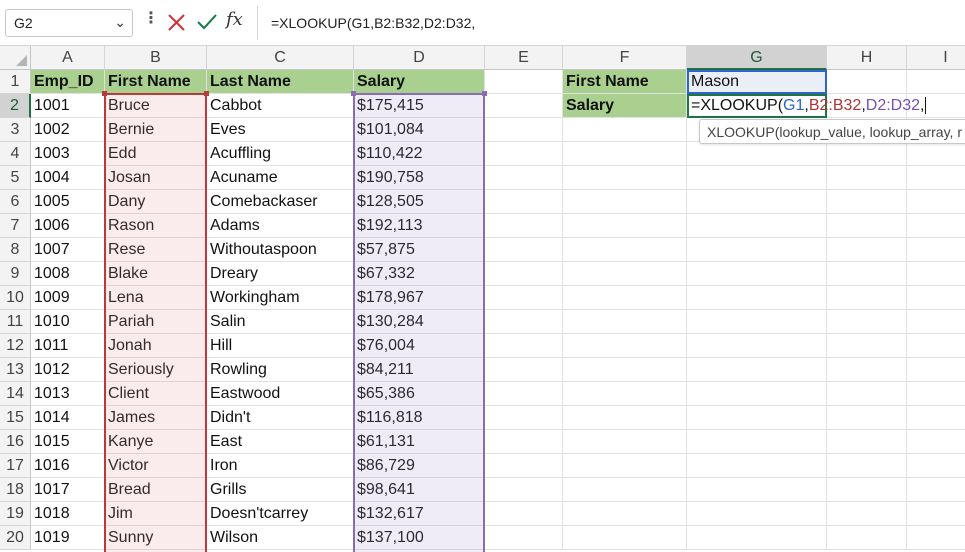  What do you see at coordinates (611, 23) in the screenshot?
I see `formula-input: =XLOOKUP(G1,B2:B32,D2:D32,` at bounding box center [611, 23].